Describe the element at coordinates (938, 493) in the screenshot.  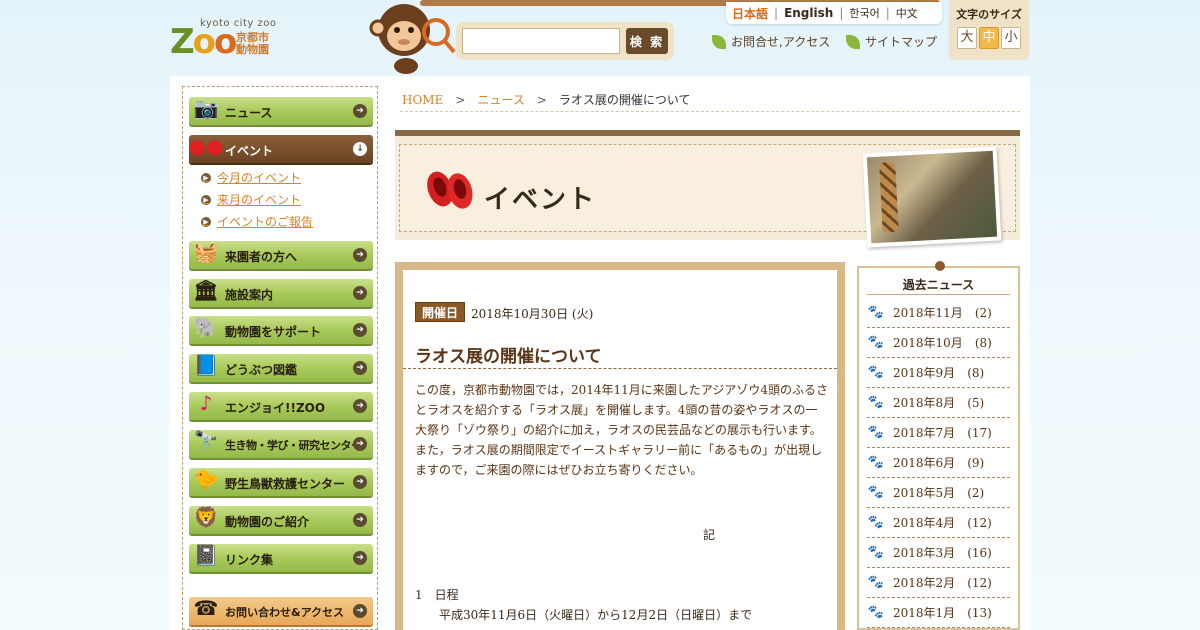
I see `past-news-item: 🐾 2018年5月 (2)` at that location.